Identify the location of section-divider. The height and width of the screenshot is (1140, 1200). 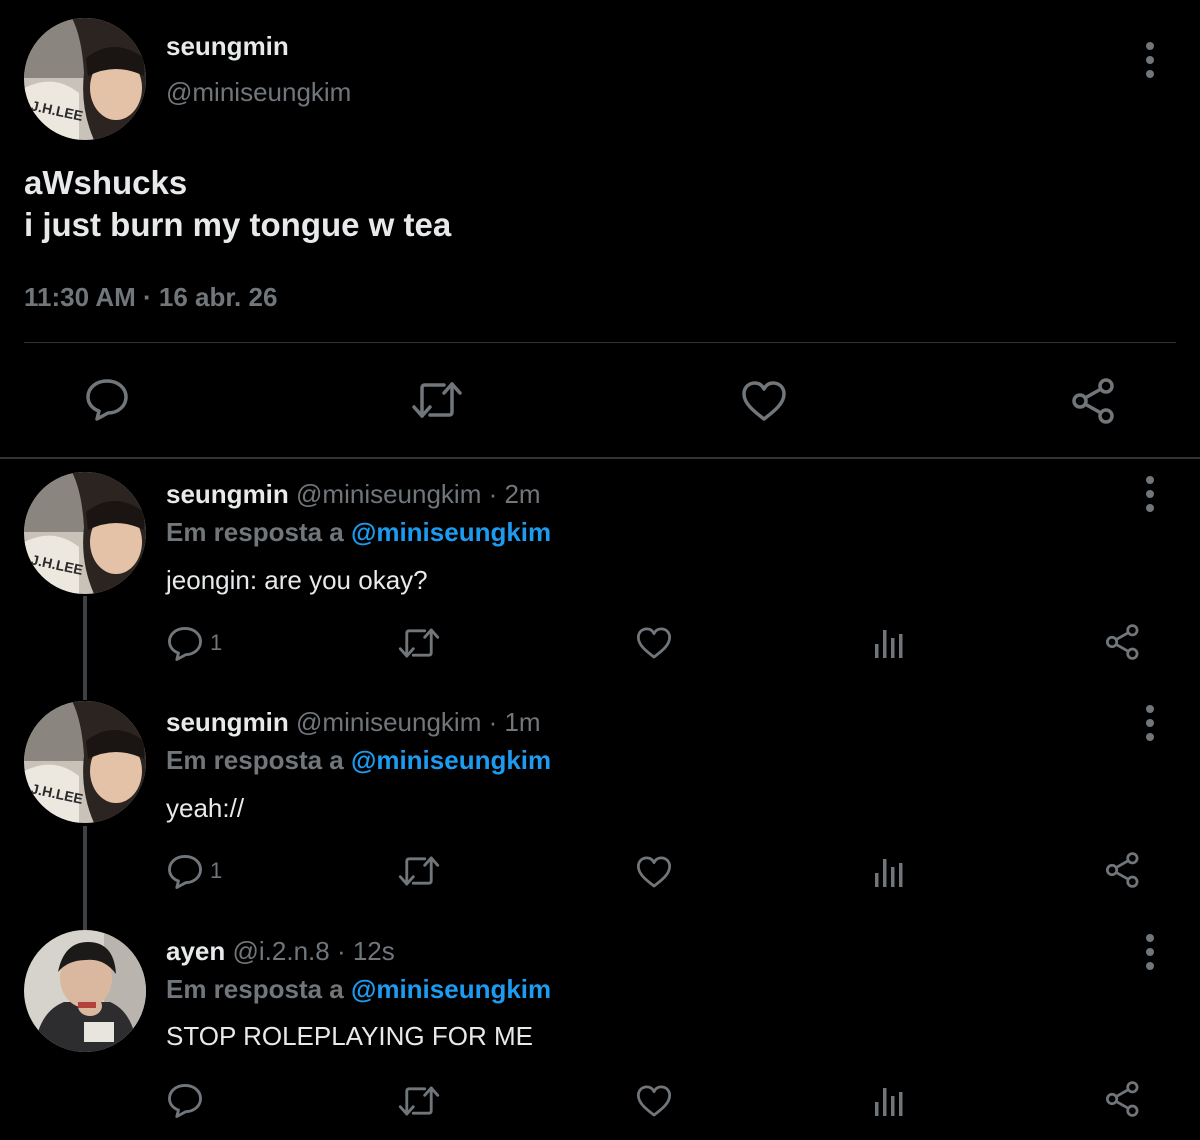
(600, 458).